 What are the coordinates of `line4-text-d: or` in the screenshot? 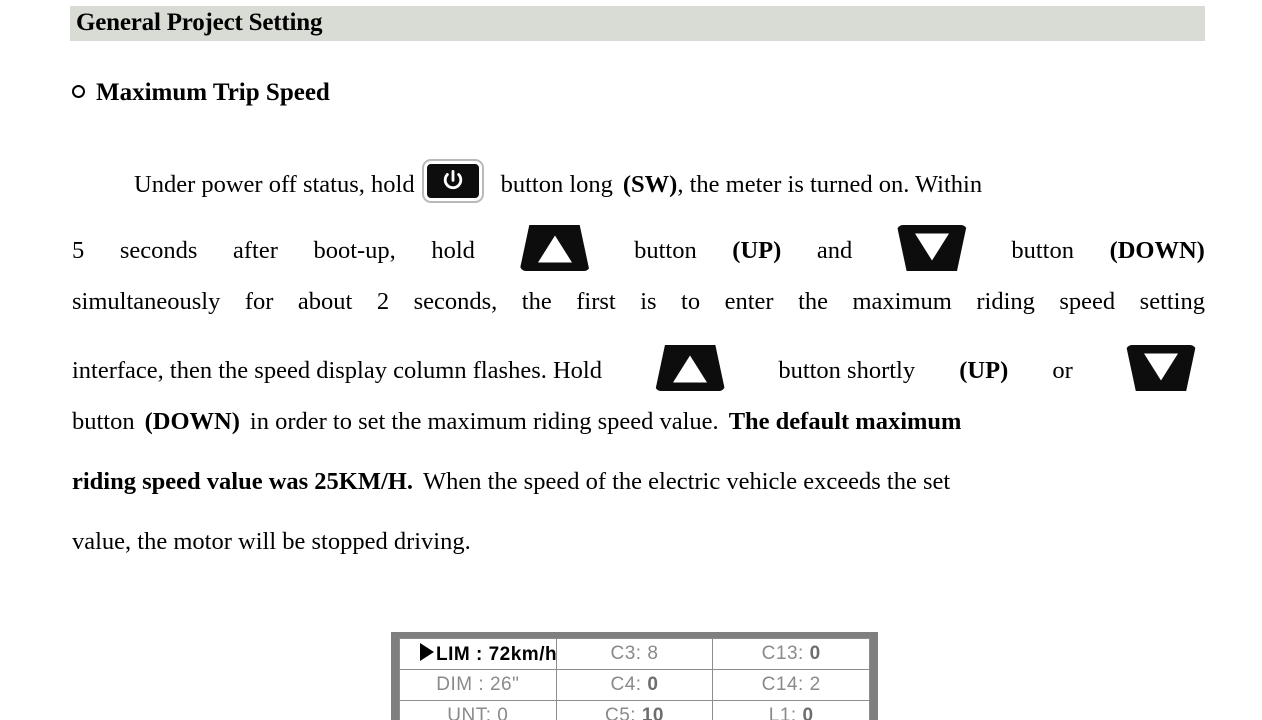 It's located at (1062, 370).